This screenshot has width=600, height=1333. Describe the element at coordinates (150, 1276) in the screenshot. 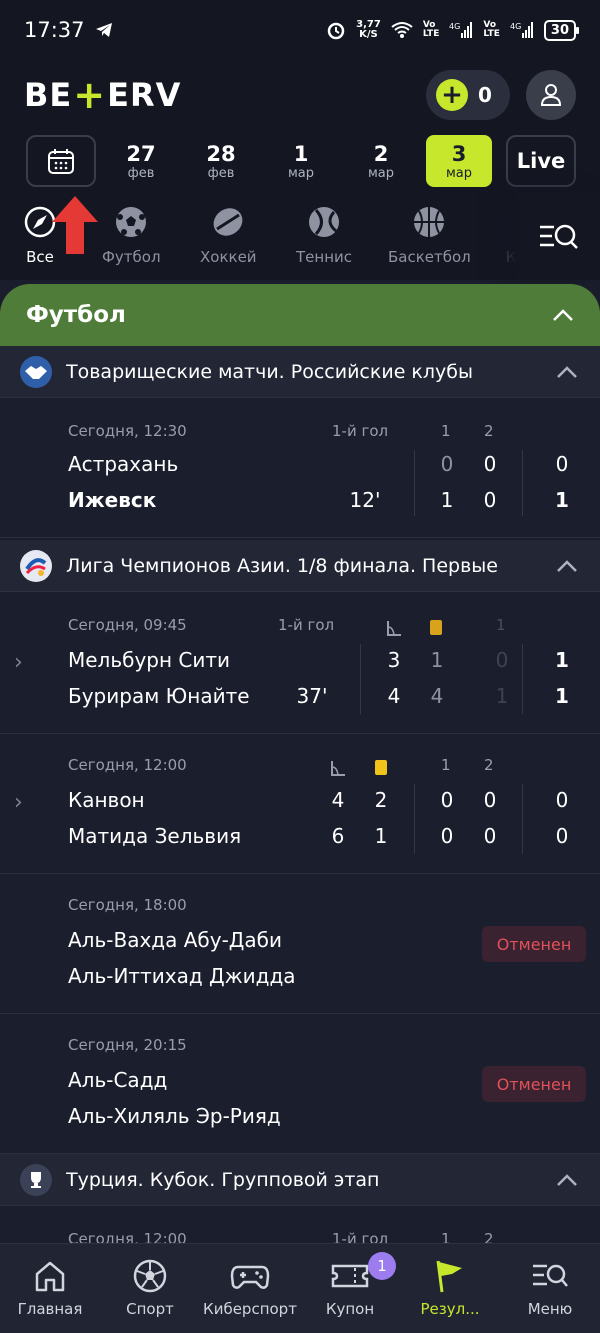

I see `soccer-ball-icon` at that location.